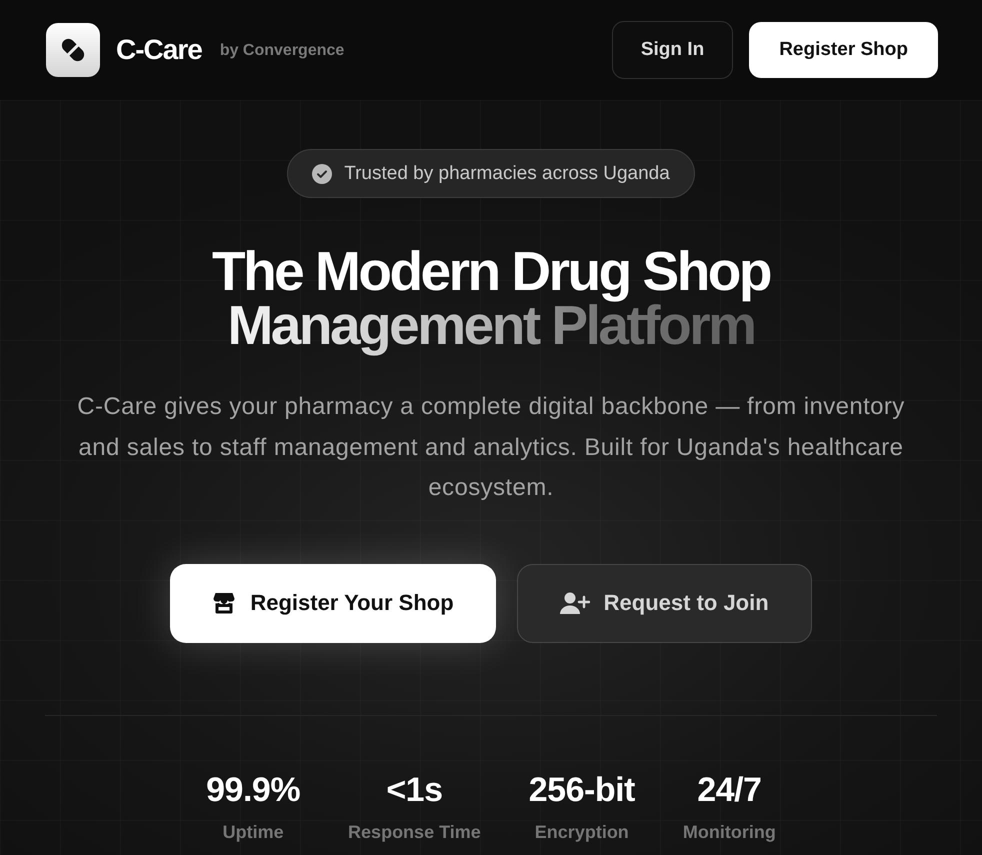 This screenshot has width=982, height=855. I want to click on sign-in-button: Sign In, so click(673, 50).